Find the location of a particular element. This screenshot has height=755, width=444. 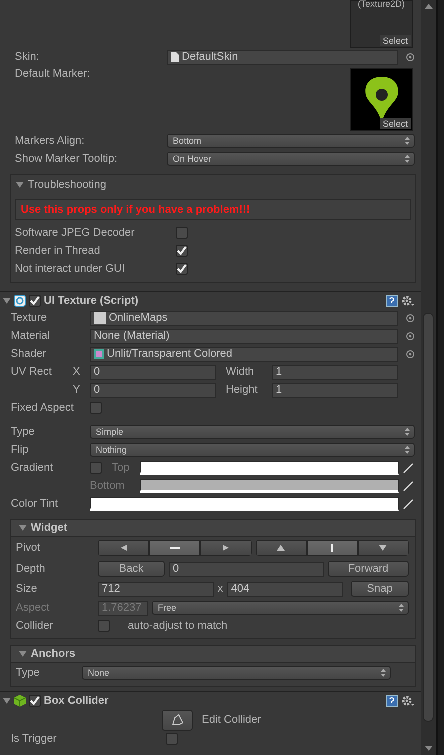

number-field: 404 is located at coordinates (285, 589).